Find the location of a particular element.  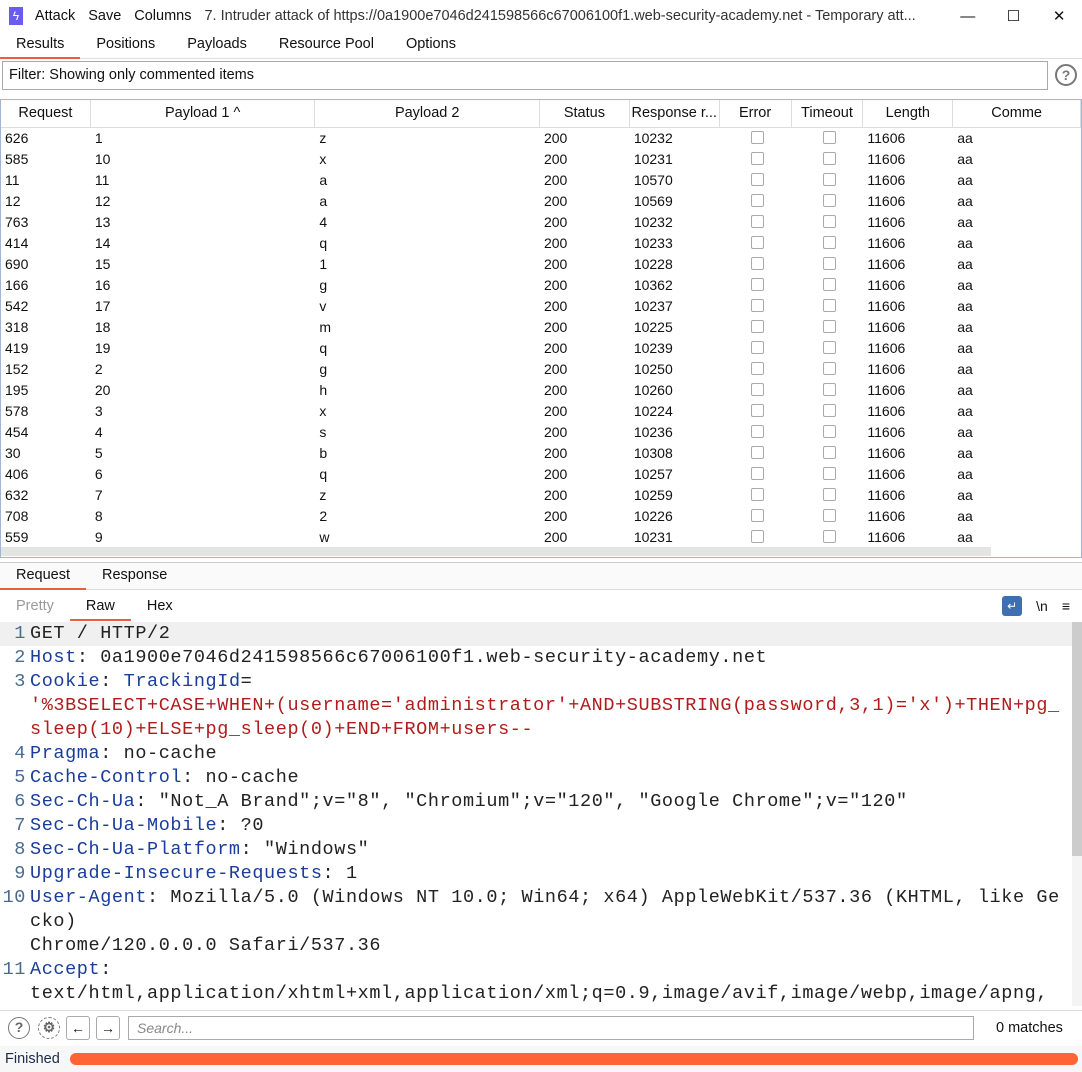

vertical-scrollbar is located at coordinates (1077, 814).